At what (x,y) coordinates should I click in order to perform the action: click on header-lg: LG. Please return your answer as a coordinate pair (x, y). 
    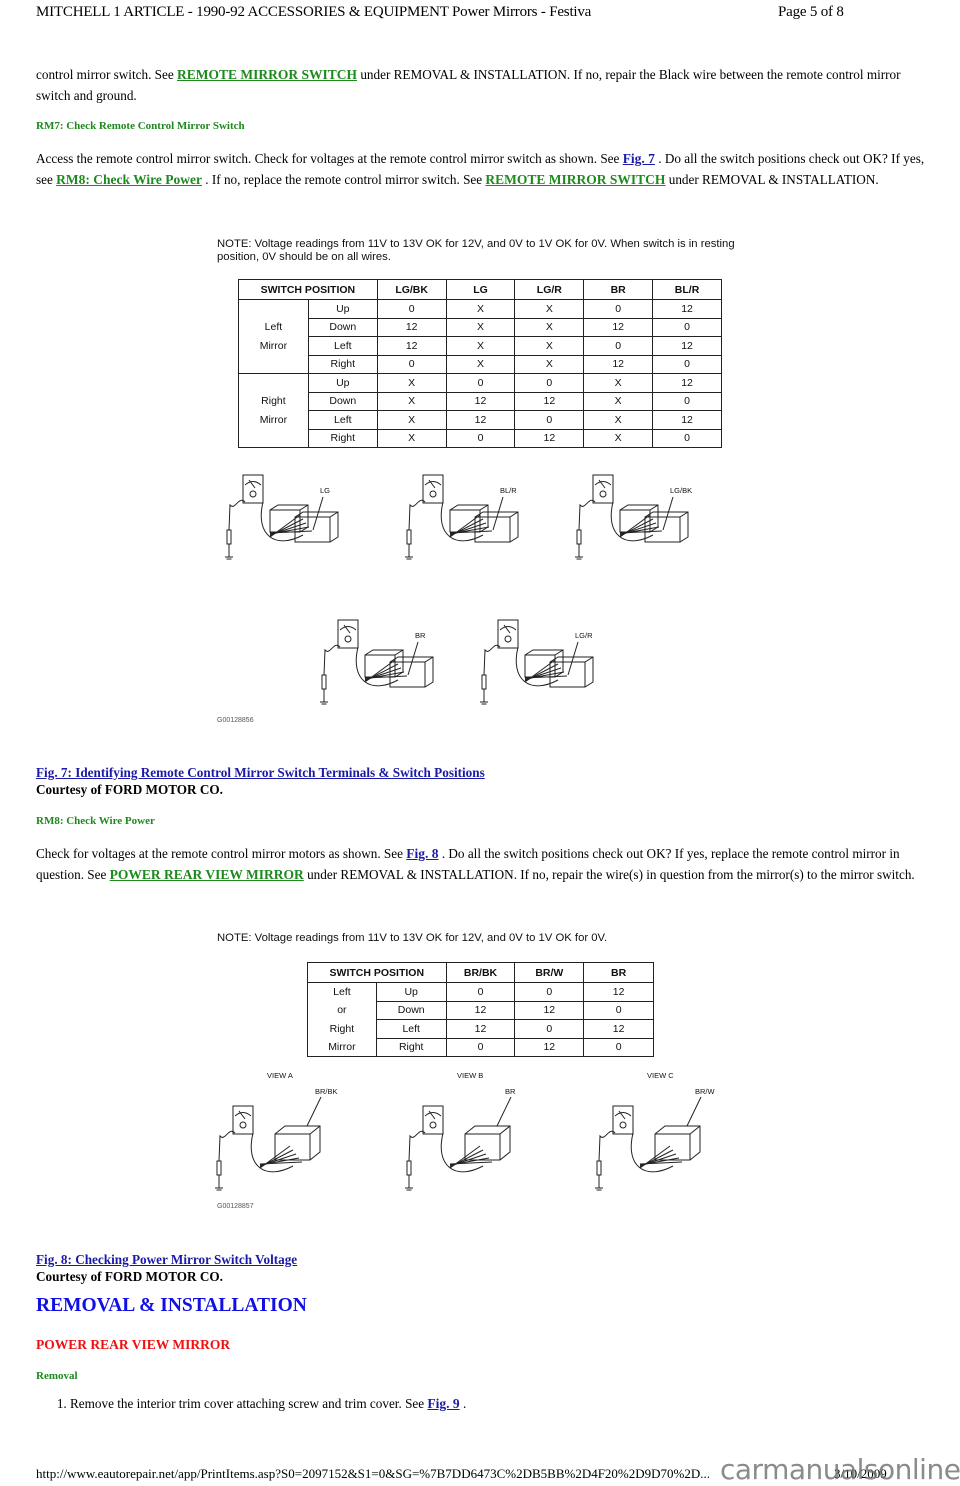
    Looking at the image, I should click on (480, 289).